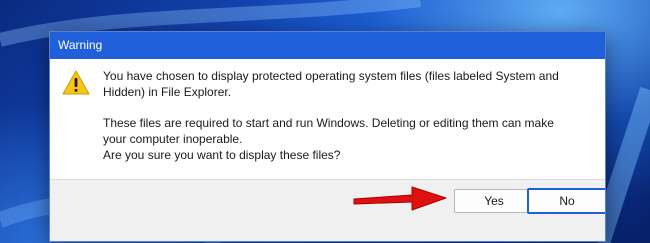 Image resolution: width=650 pixels, height=243 pixels. What do you see at coordinates (80, 45) in the screenshot?
I see `dialog-title: Warning` at bounding box center [80, 45].